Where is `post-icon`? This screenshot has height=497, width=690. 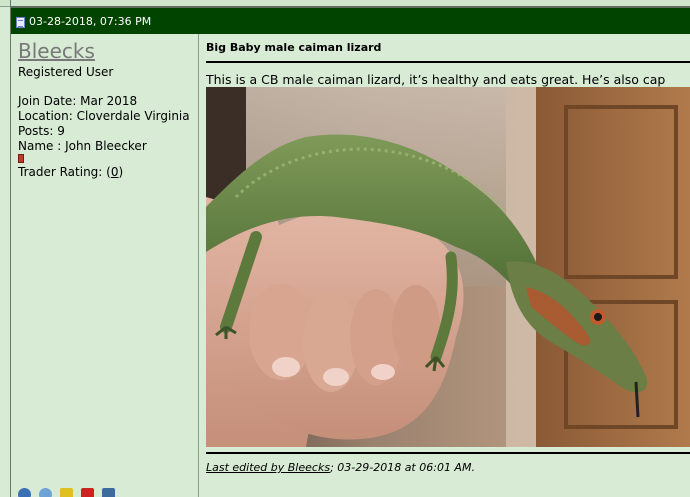
post-icon is located at coordinates (20, 22).